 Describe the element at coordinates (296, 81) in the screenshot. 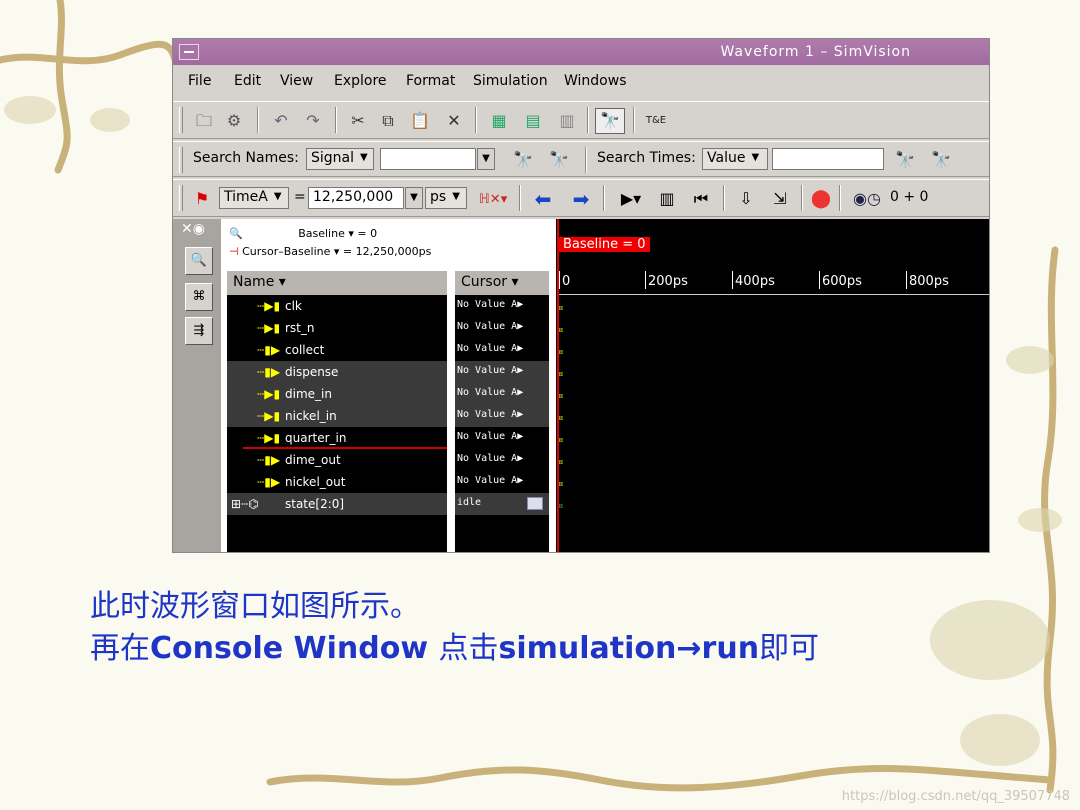

I see `menu-view: View` at that location.